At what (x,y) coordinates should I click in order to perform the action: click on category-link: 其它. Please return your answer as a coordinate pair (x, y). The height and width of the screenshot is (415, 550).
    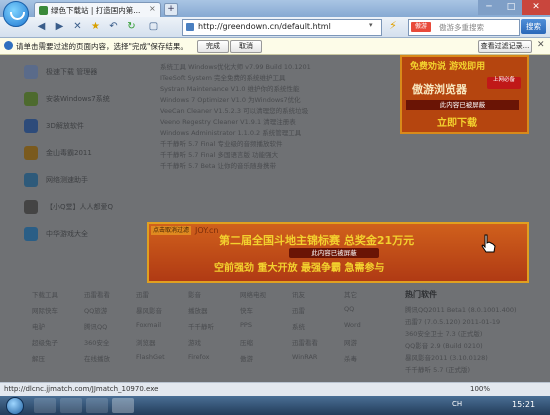
    Looking at the image, I should click on (350, 294).